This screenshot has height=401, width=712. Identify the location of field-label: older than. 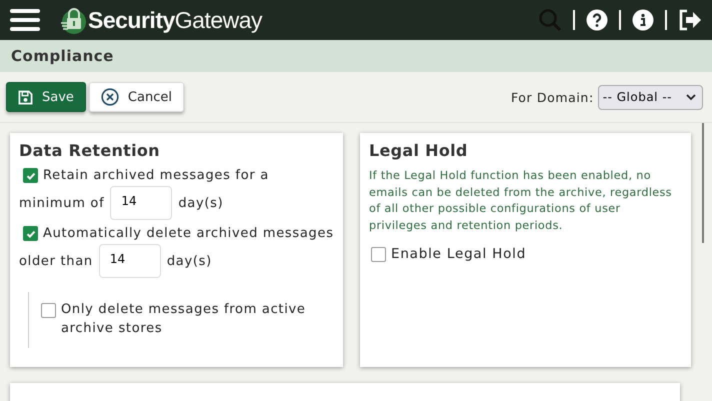
(56, 261).